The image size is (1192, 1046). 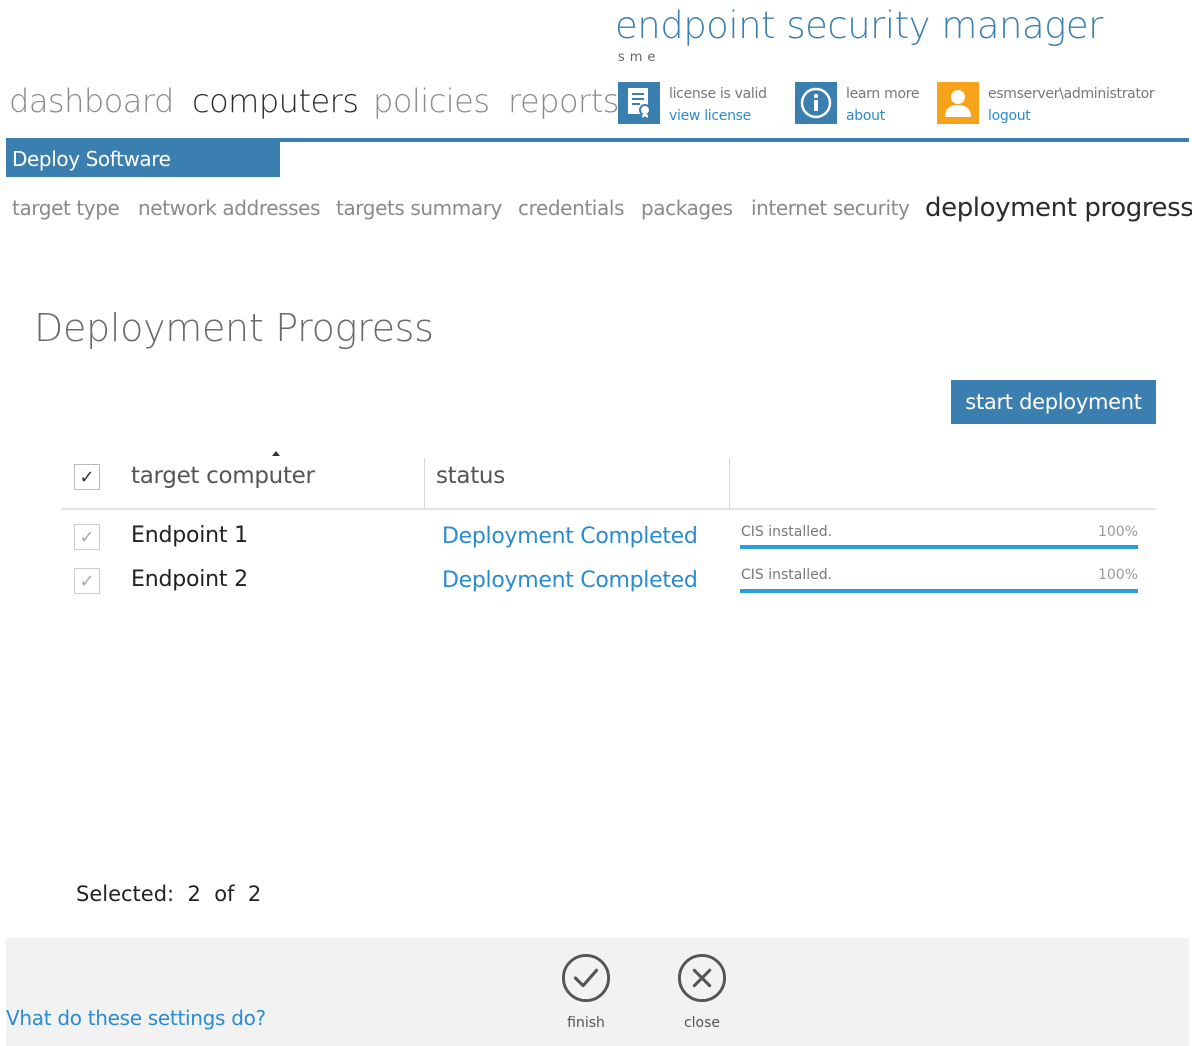 What do you see at coordinates (563, 101) in the screenshot?
I see `nav-reports: reports` at bounding box center [563, 101].